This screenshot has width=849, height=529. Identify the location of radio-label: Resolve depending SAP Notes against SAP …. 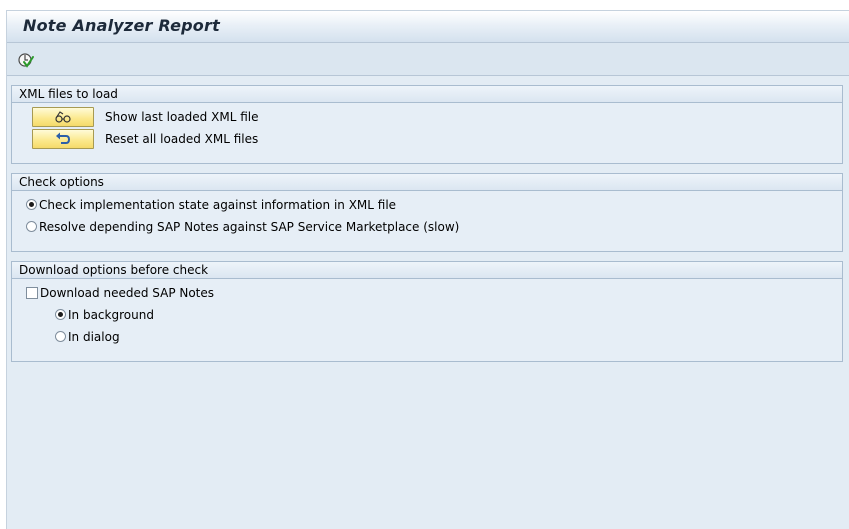
(249, 227).